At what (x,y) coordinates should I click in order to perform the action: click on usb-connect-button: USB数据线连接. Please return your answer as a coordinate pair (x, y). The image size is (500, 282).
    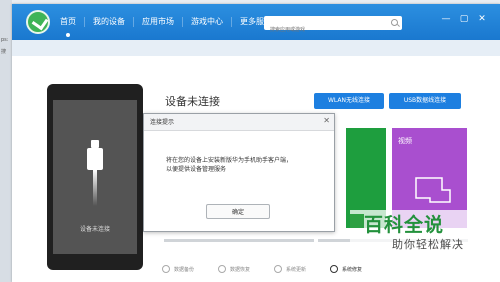
    Looking at the image, I should click on (425, 101).